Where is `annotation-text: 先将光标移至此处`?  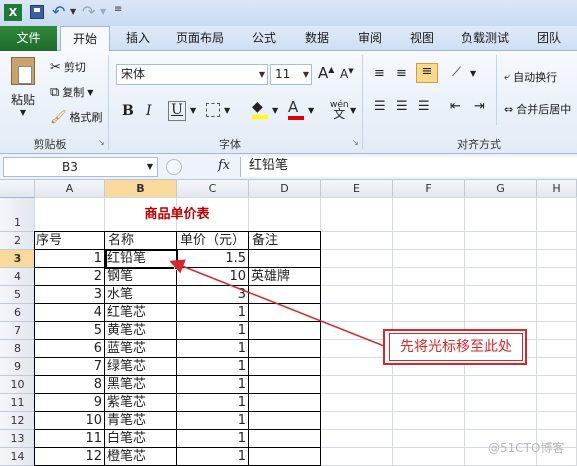
annotation-text: 先将光标移至此处 is located at coordinates (456, 347).